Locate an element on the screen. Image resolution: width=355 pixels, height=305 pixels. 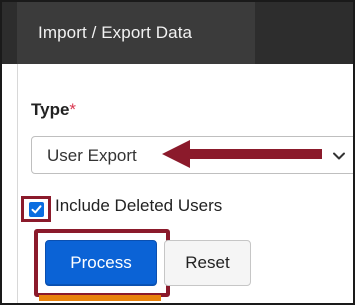
include-deleted-checkbox is located at coordinates (36, 209).